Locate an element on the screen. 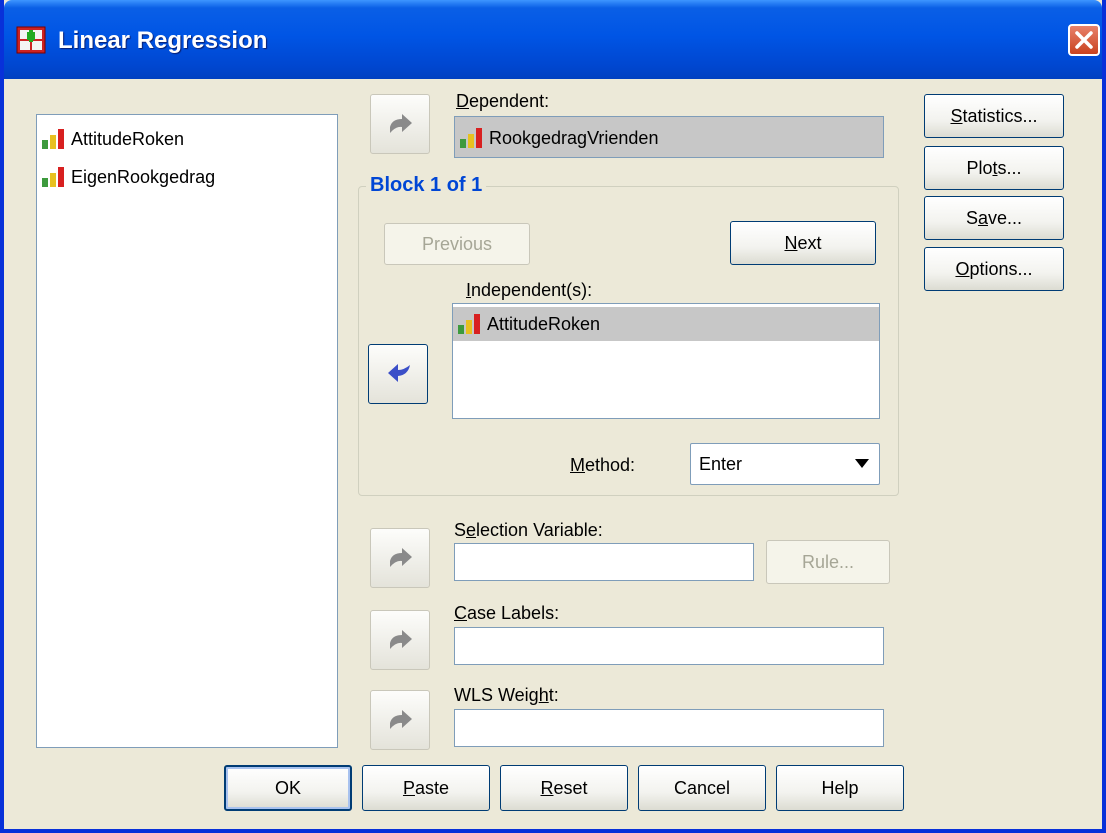 The height and width of the screenshot is (833, 1106). previous-button-label: Previous is located at coordinates (457, 243).